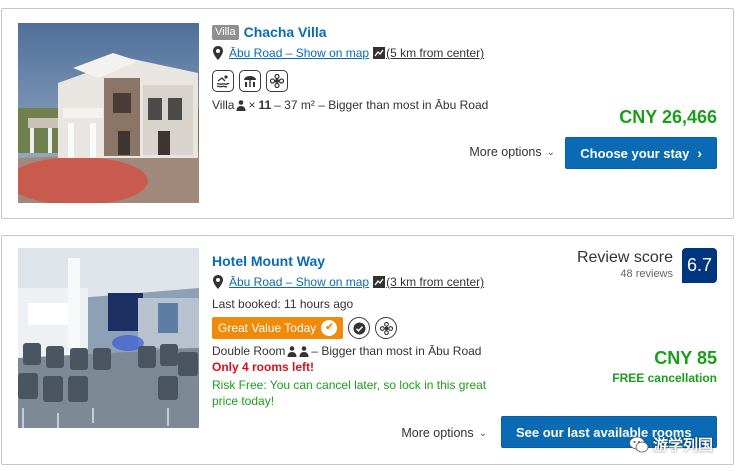 The width and height of the screenshot is (737, 471). I want to click on room-type: Villa, so click(223, 105).